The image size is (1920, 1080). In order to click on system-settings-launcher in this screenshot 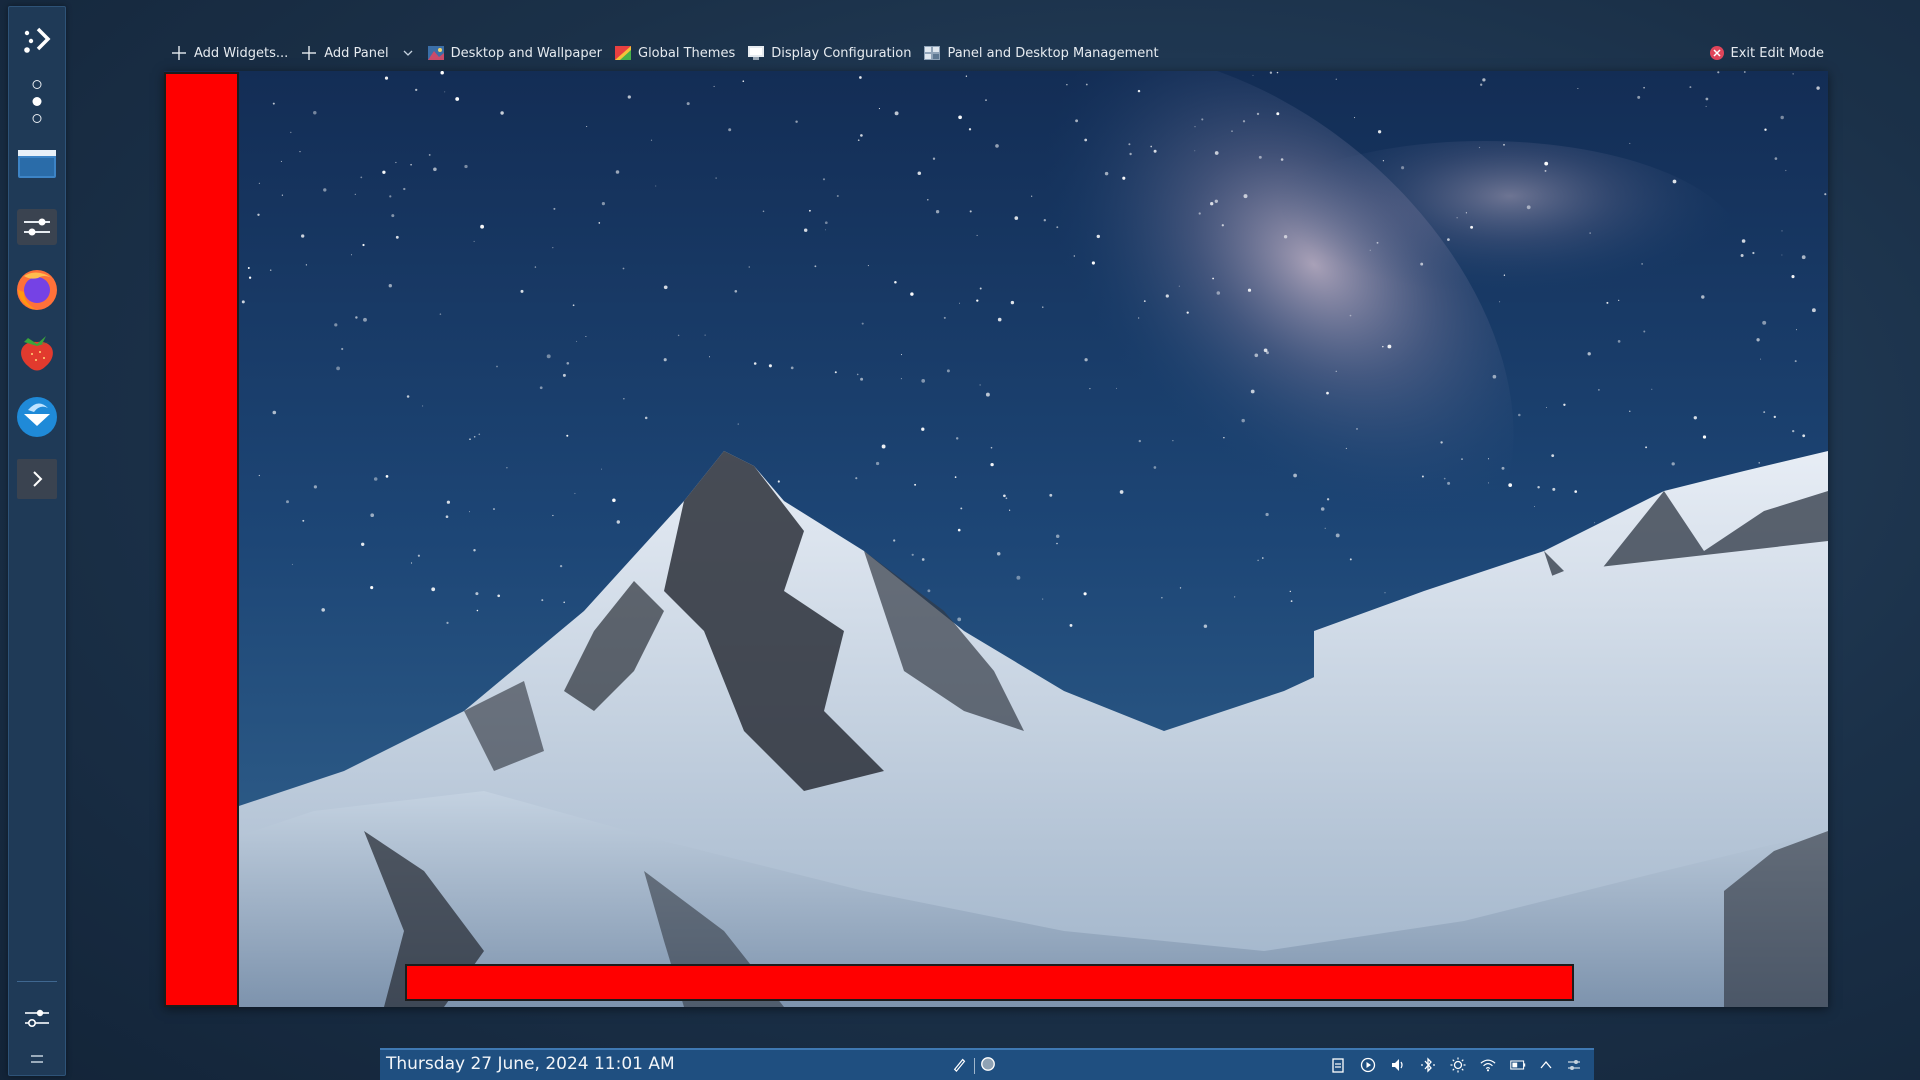, I will do `click(37, 227)`.